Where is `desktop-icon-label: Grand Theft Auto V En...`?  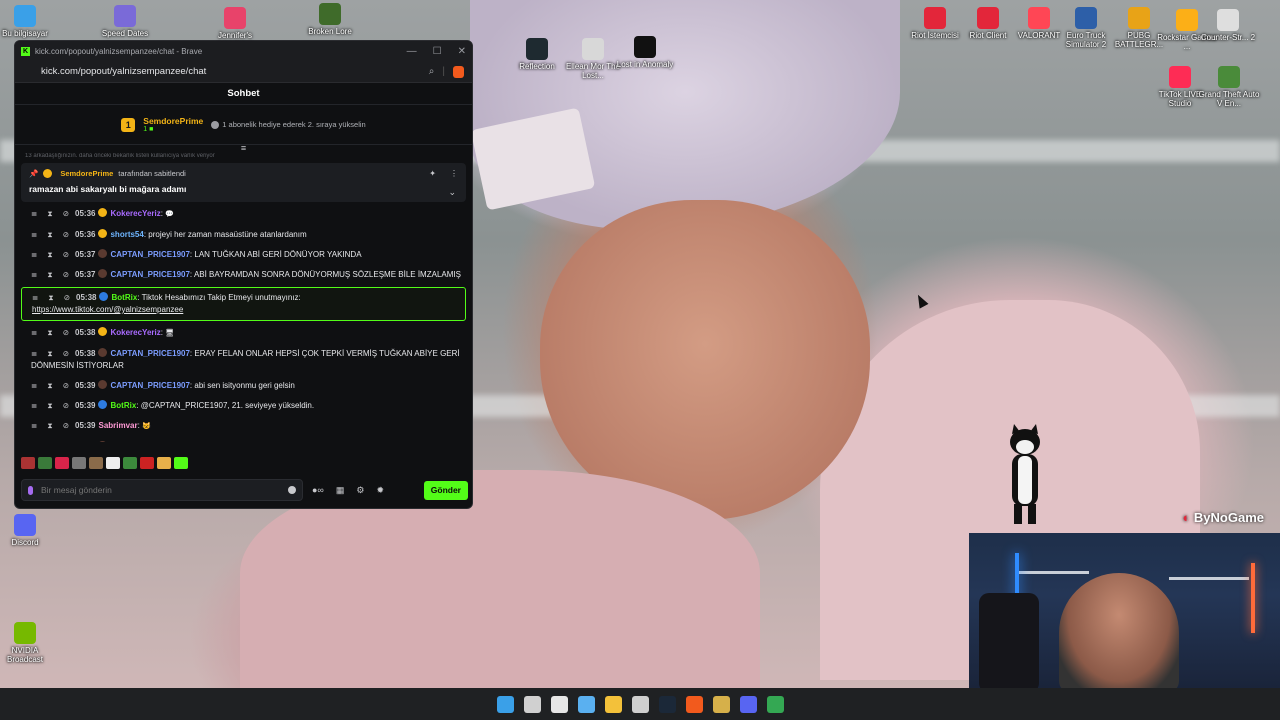 desktop-icon-label: Grand Theft Auto V En... is located at coordinates (1229, 99).